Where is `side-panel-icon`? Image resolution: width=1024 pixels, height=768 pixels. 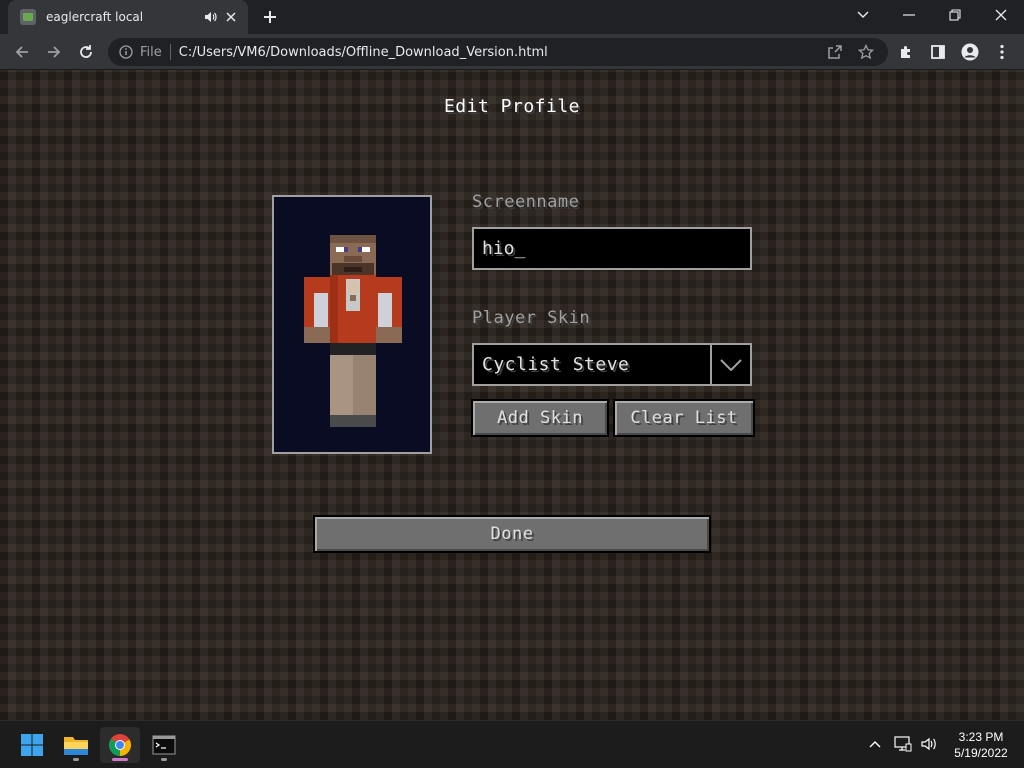
side-panel-icon is located at coordinates (938, 52).